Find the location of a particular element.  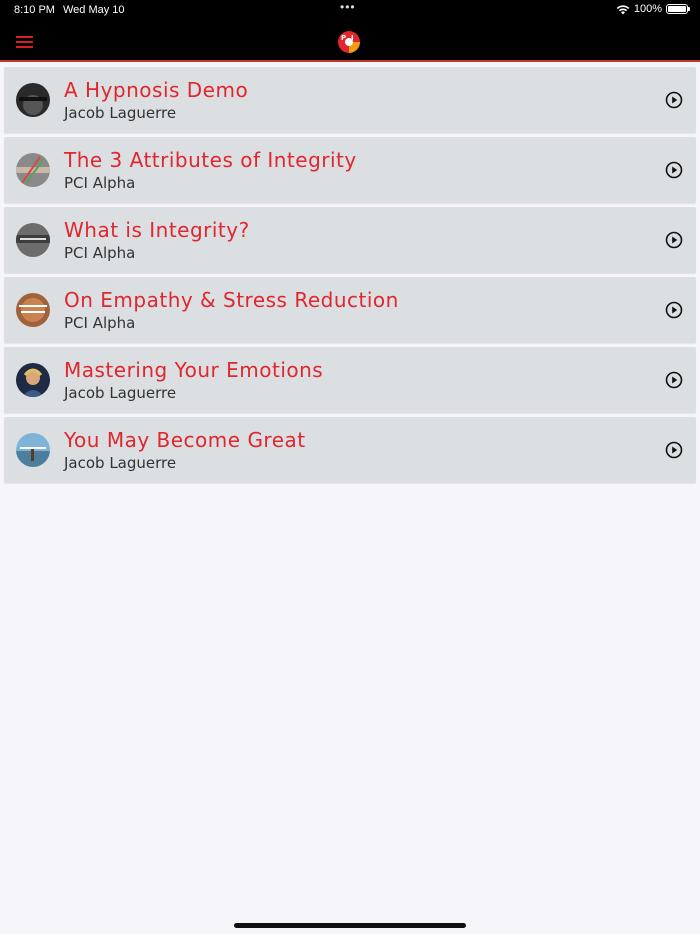

item-title: Mastering Your Emotions is located at coordinates (194, 370).